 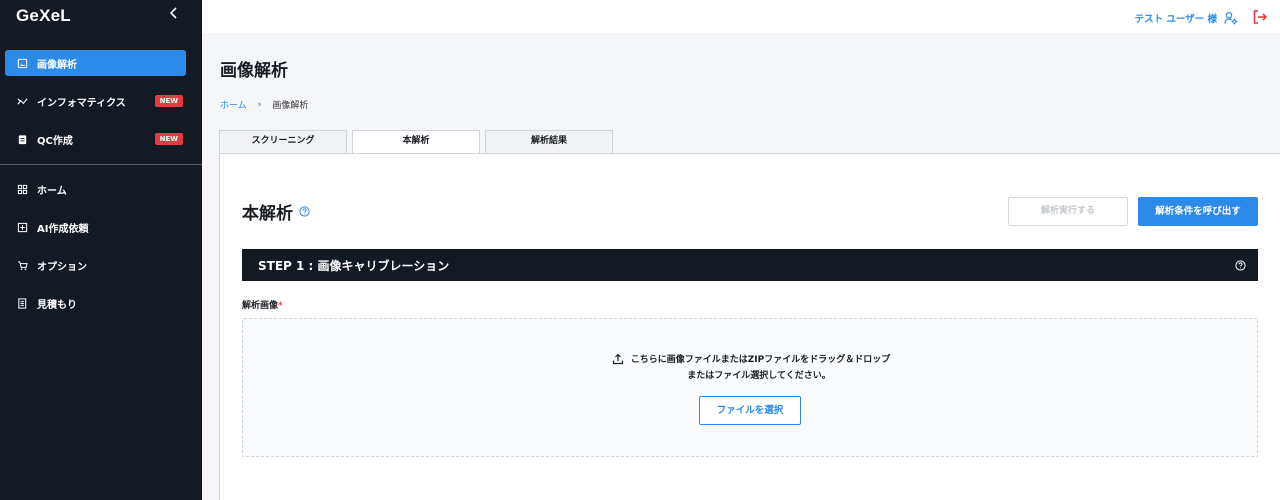 I want to click on breadcrumb-home-link: ホーム, so click(x=233, y=104).